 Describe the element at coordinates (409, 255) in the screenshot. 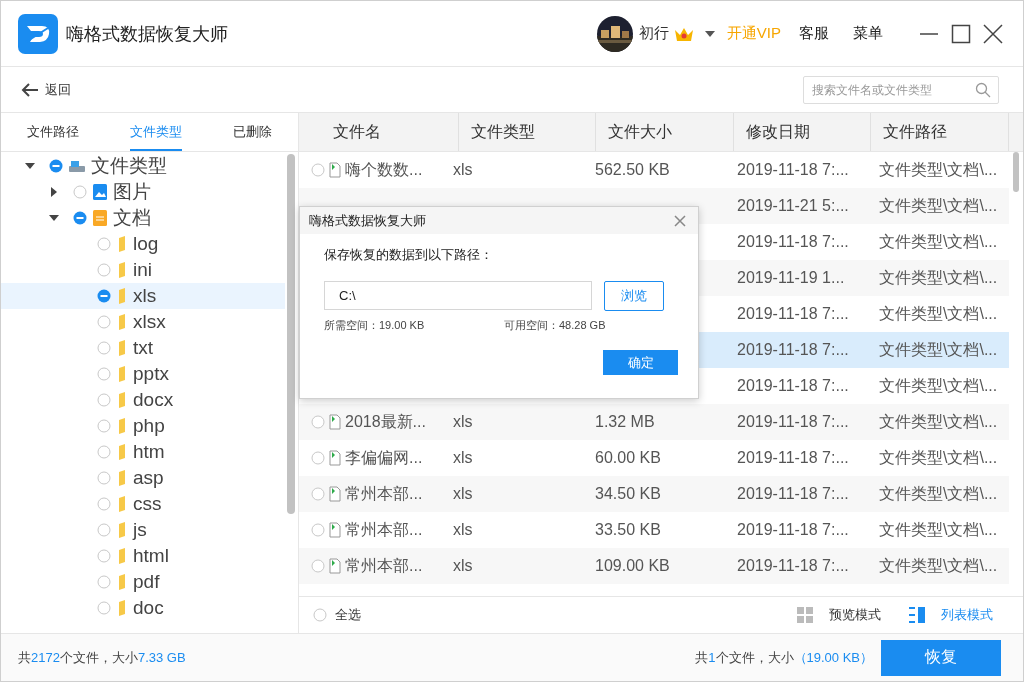

I see `dialog-prompt: 保存恢复的数据到以下路径：` at that location.